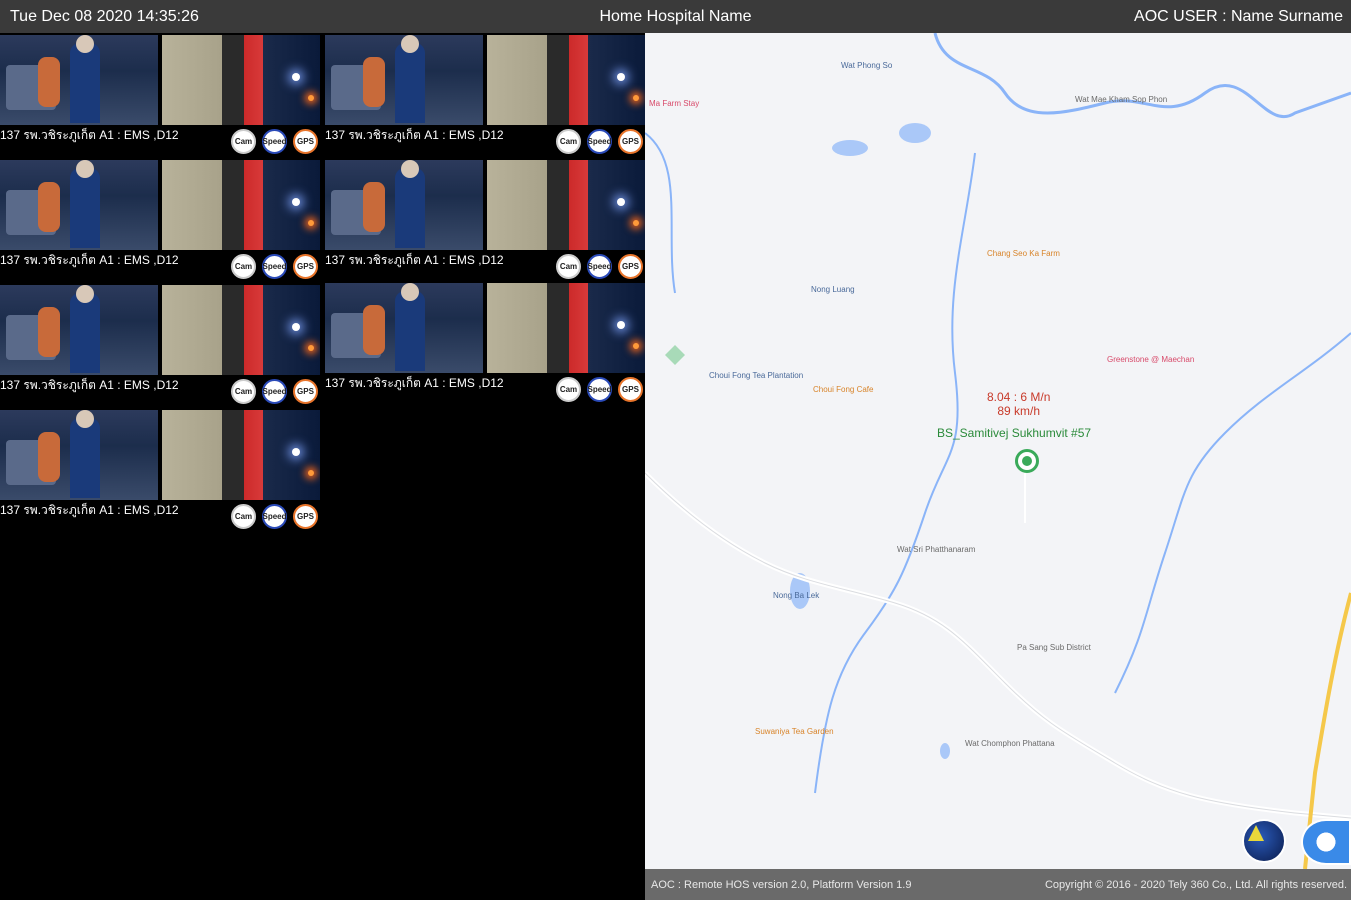 The width and height of the screenshot is (1351, 900). Describe the element at coordinates (833, 289) in the screenshot. I see `map-place-label: Nong Luang` at that location.